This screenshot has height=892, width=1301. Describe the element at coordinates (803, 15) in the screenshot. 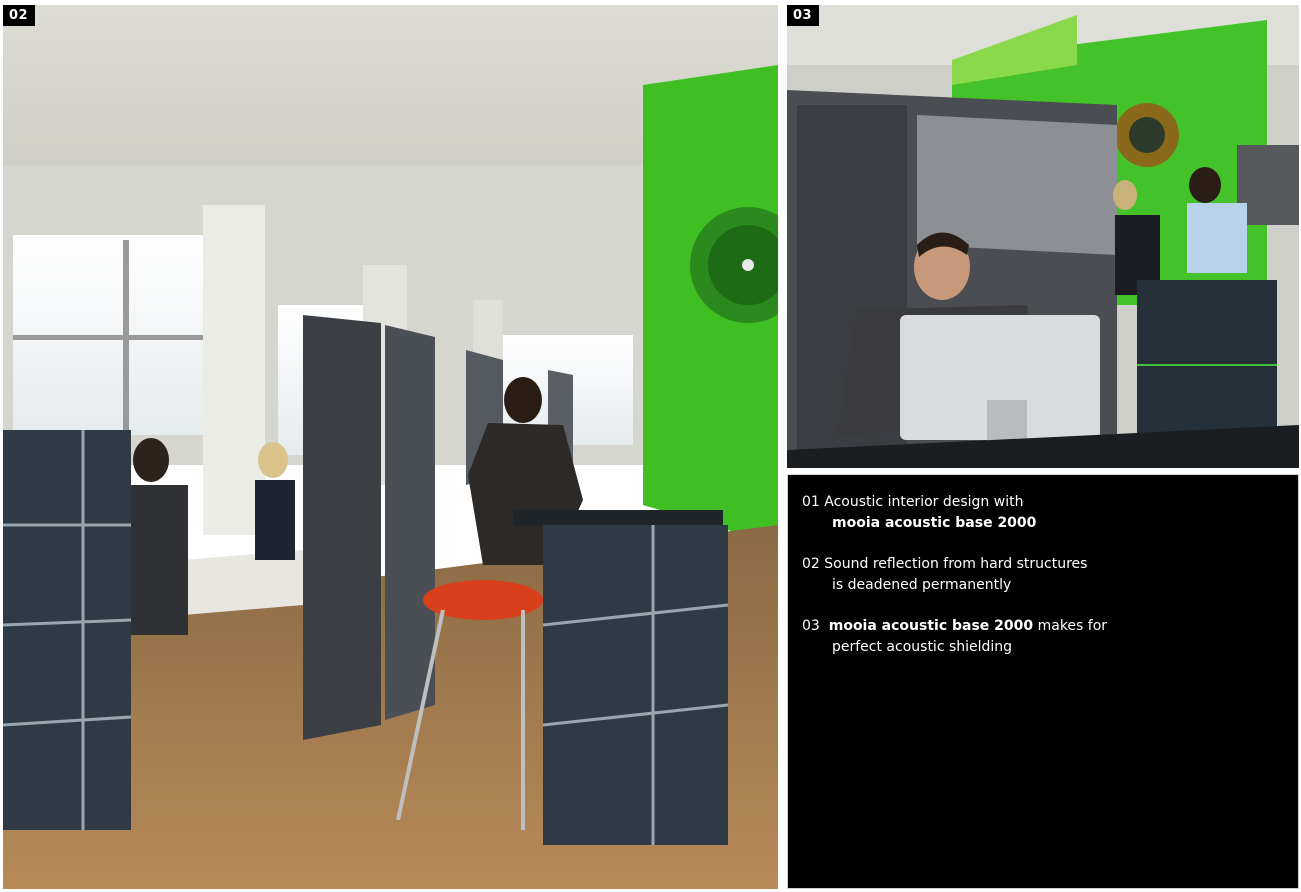

I see `photo-number-badge: 03` at that location.